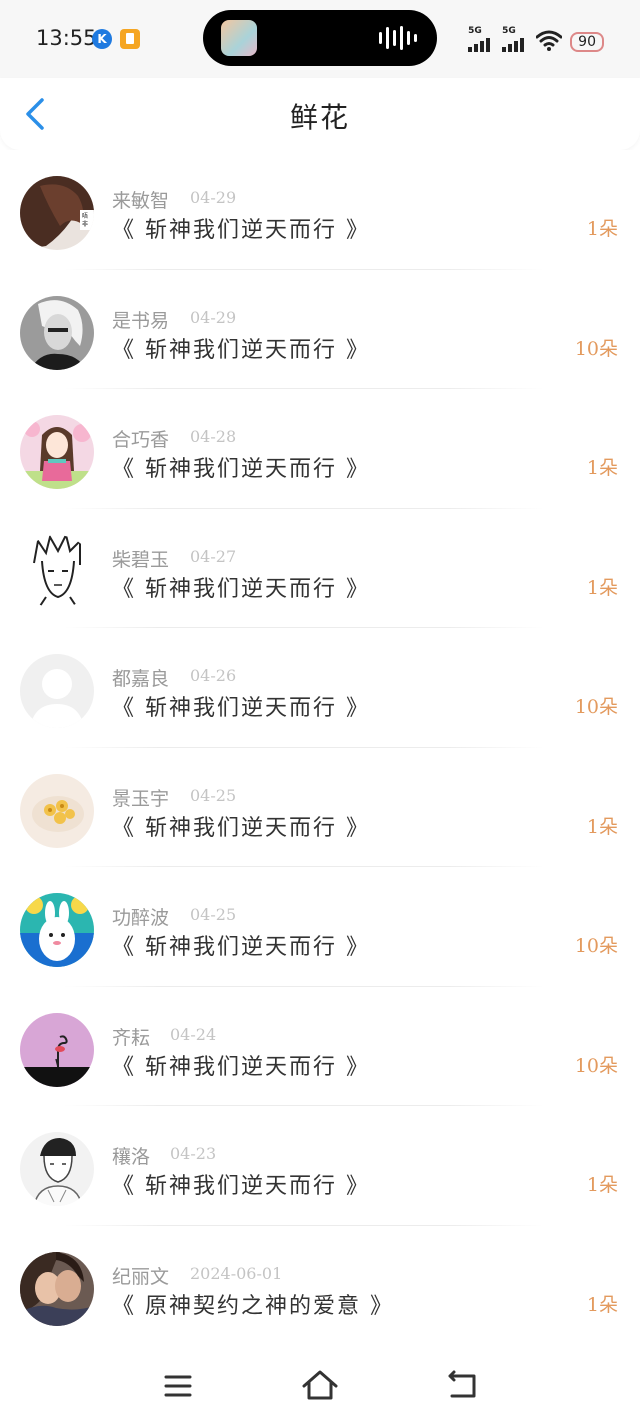 Image resolution: width=640 pixels, height=1422 pixels. I want to click on user-name: 功醉波, so click(141, 918).